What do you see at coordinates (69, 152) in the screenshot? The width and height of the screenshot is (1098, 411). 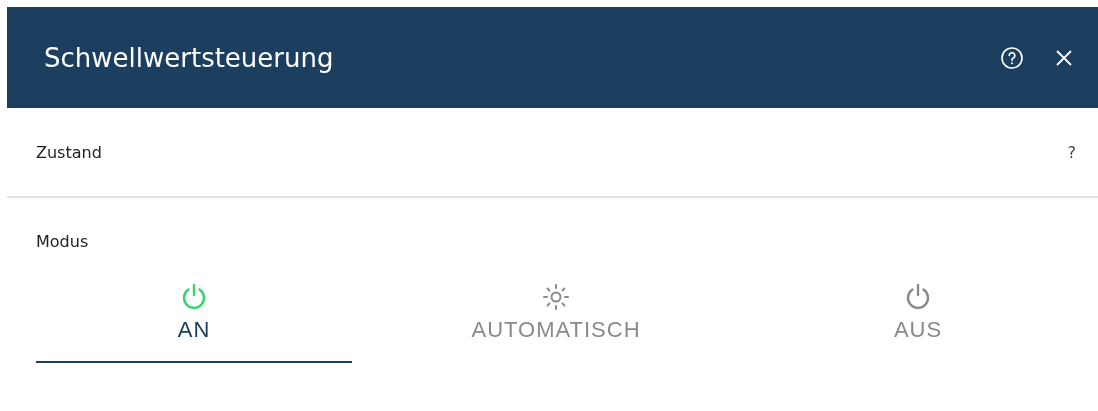 I see `state-label: Zustand` at bounding box center [69, 152].